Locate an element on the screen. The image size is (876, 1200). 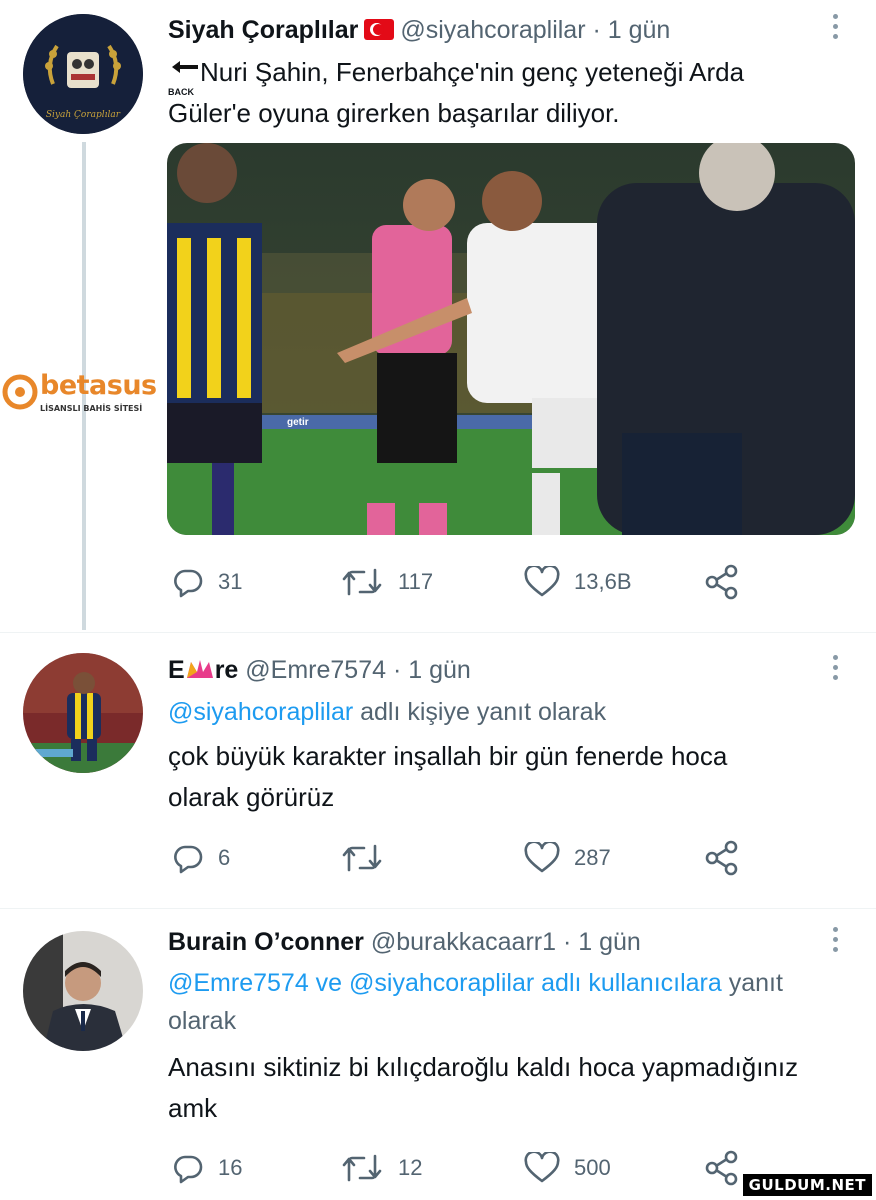
tweet-actions: 16 12 500 is located at coordinates (478, 1168).